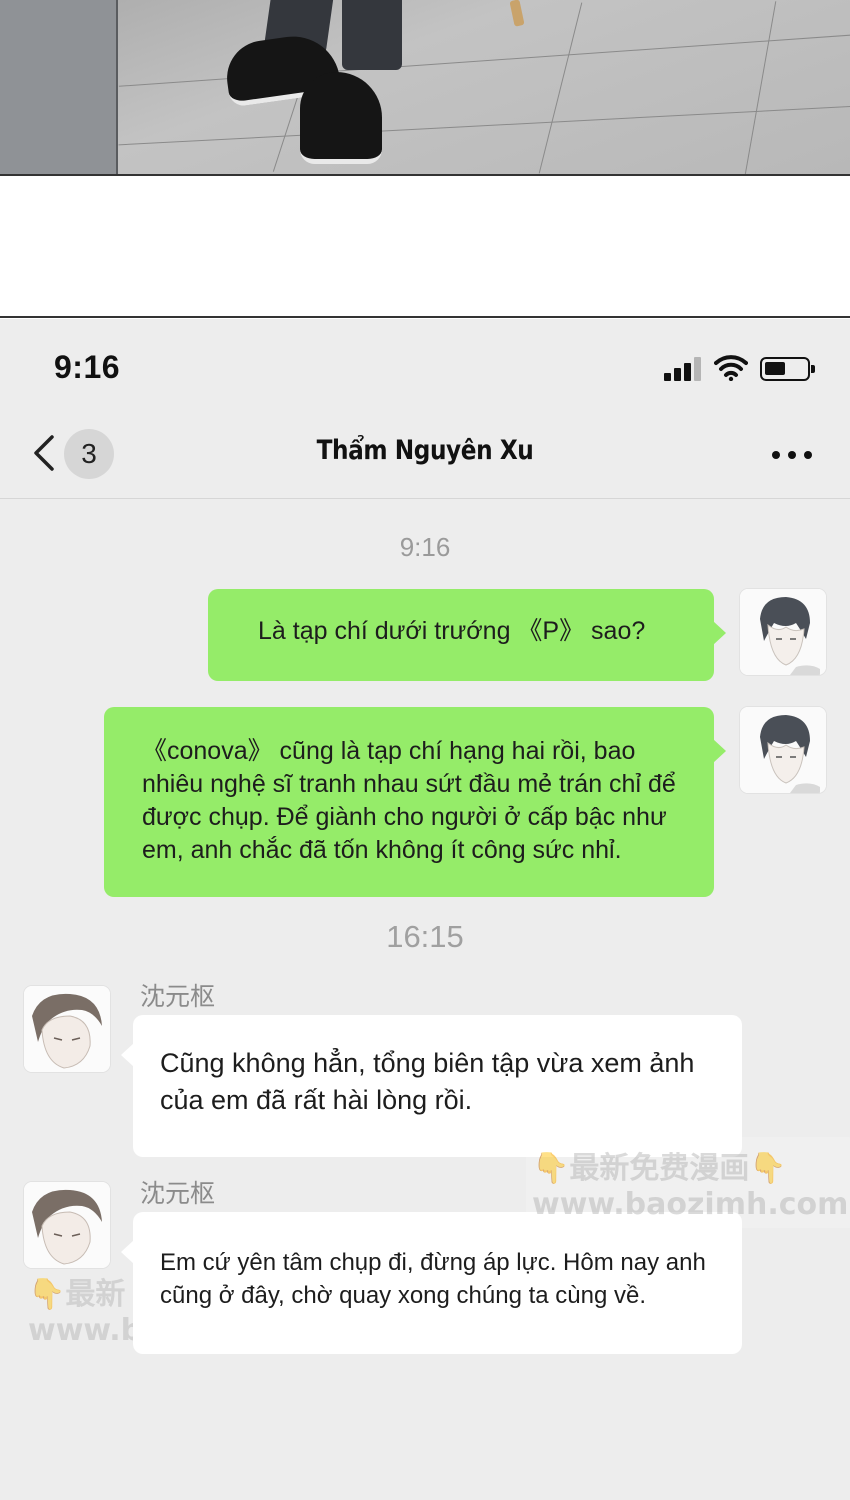 This screenshot has width=850, height=1500. I want to click on watermark-text: 最新, so click(95, 1294).